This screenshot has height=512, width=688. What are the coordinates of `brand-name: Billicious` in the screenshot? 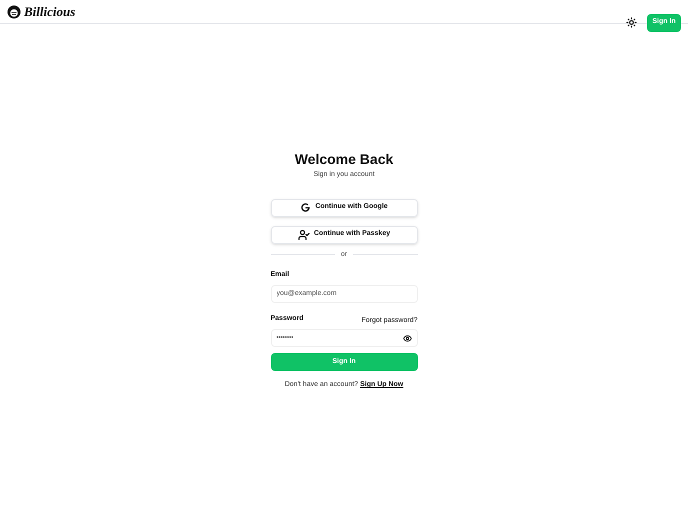 It's located at (50, 11).